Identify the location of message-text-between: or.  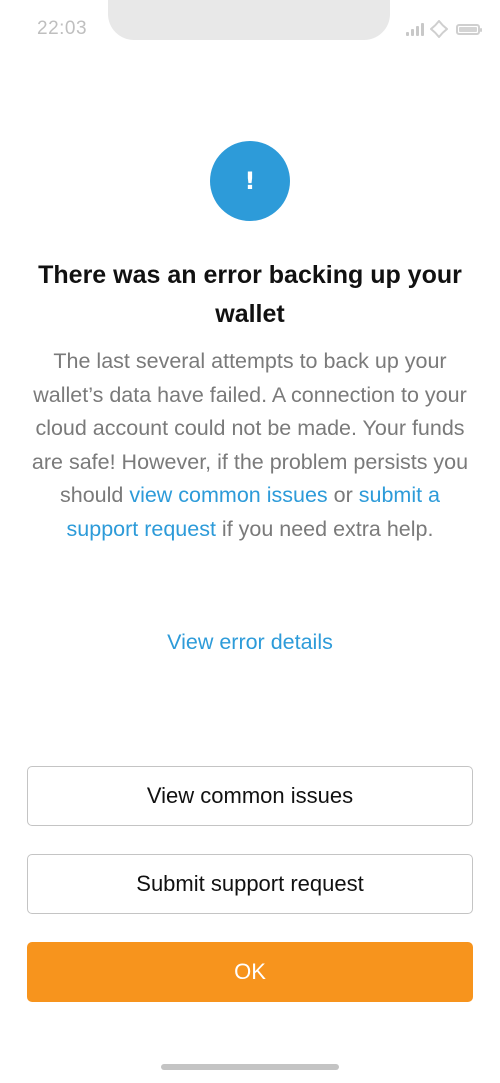
(343, 495).